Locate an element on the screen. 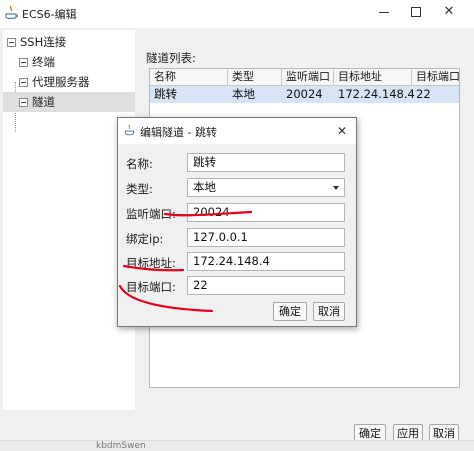 The image size is (474, 451). column-header-target-address: 目标地址 is located at coordinates (373, 77).